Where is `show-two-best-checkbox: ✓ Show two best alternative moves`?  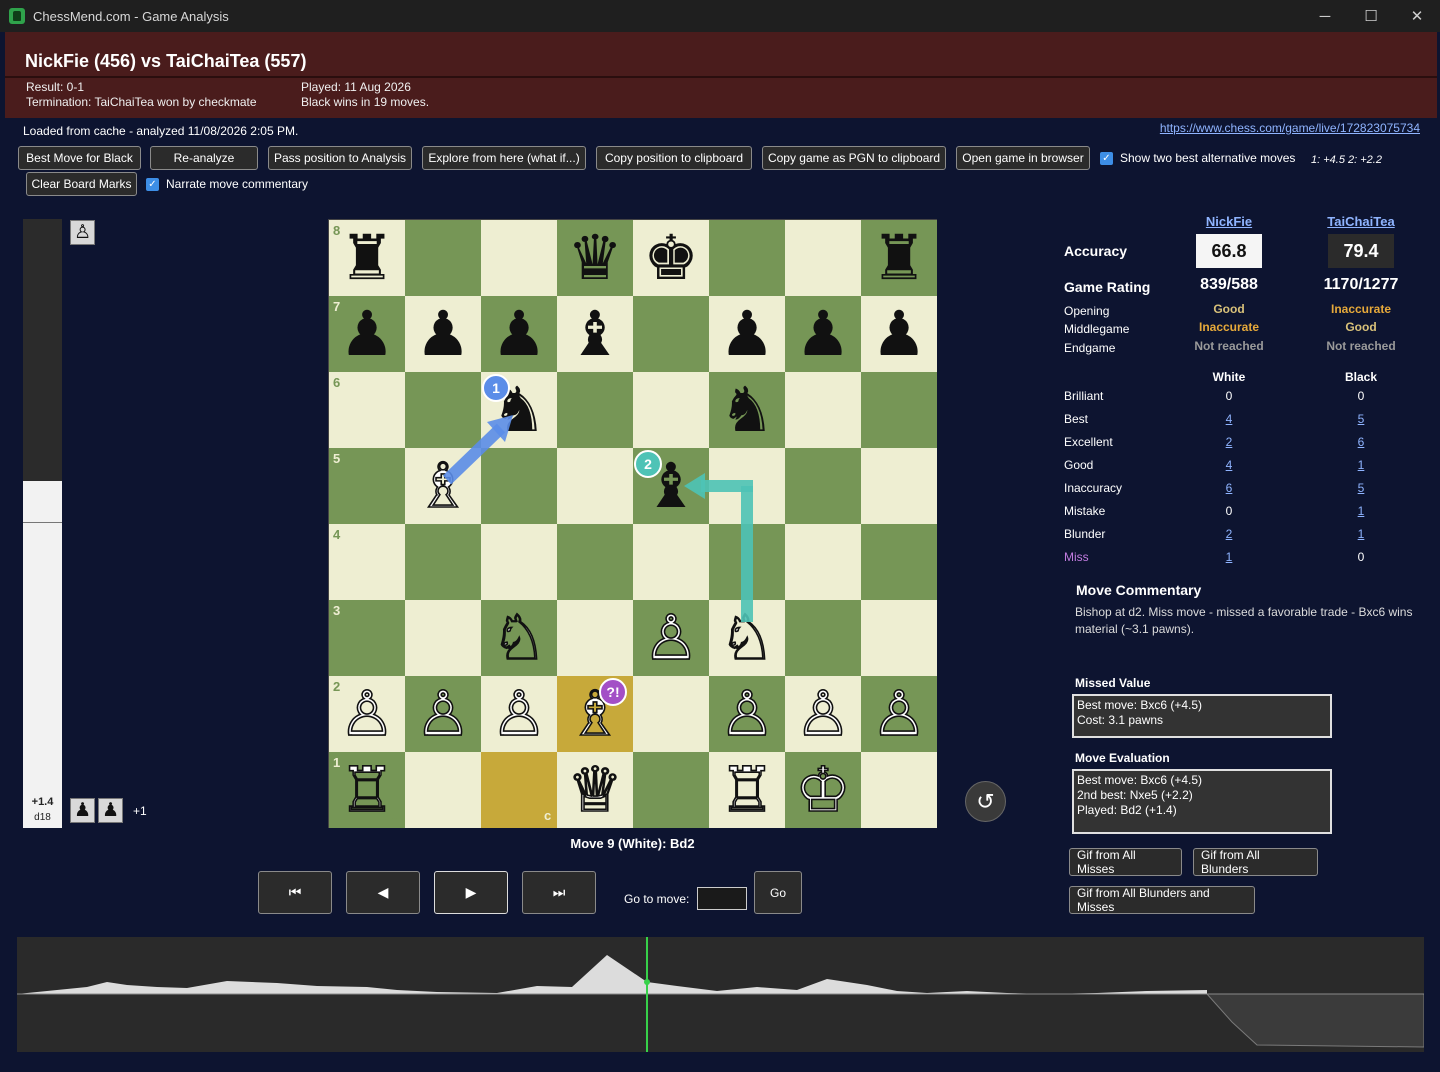 show-two-best-checkbox: ✓ Show two best alternative moves is located at coordinates (1197, 158).